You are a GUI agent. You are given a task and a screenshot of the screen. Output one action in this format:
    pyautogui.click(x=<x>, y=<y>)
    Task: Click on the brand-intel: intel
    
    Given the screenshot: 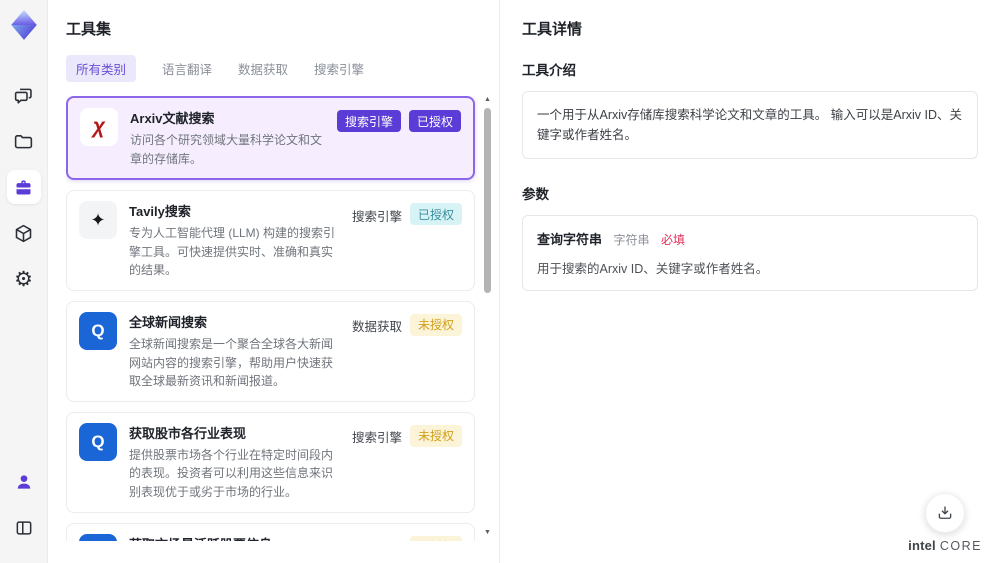 What is the action you would take?
    pyautogui.click(x=922, y=545)
    